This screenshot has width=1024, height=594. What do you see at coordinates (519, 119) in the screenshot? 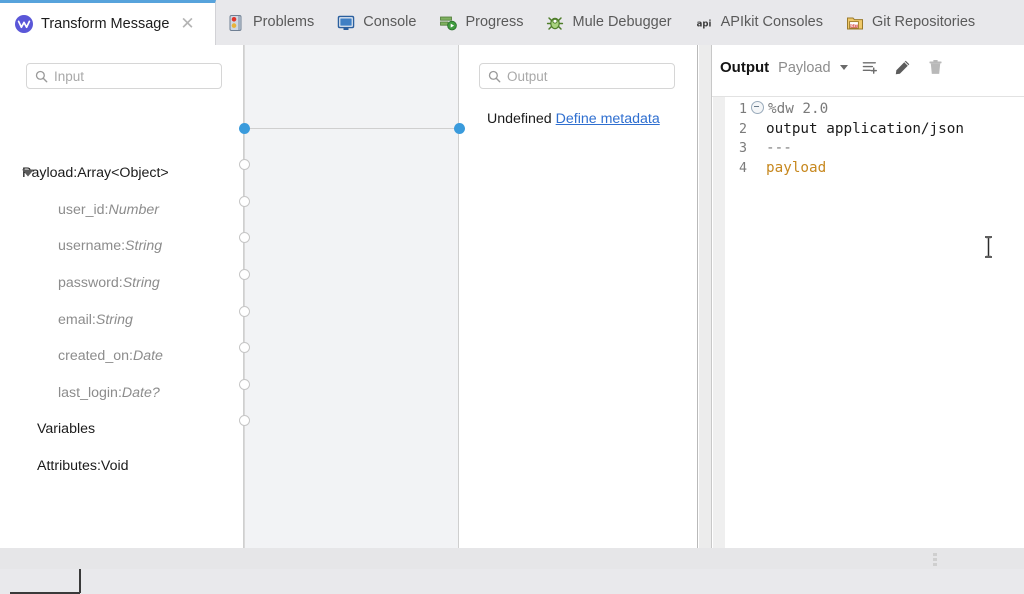
I see `undefined-label: Undefined` at bounding box center [519, 119].